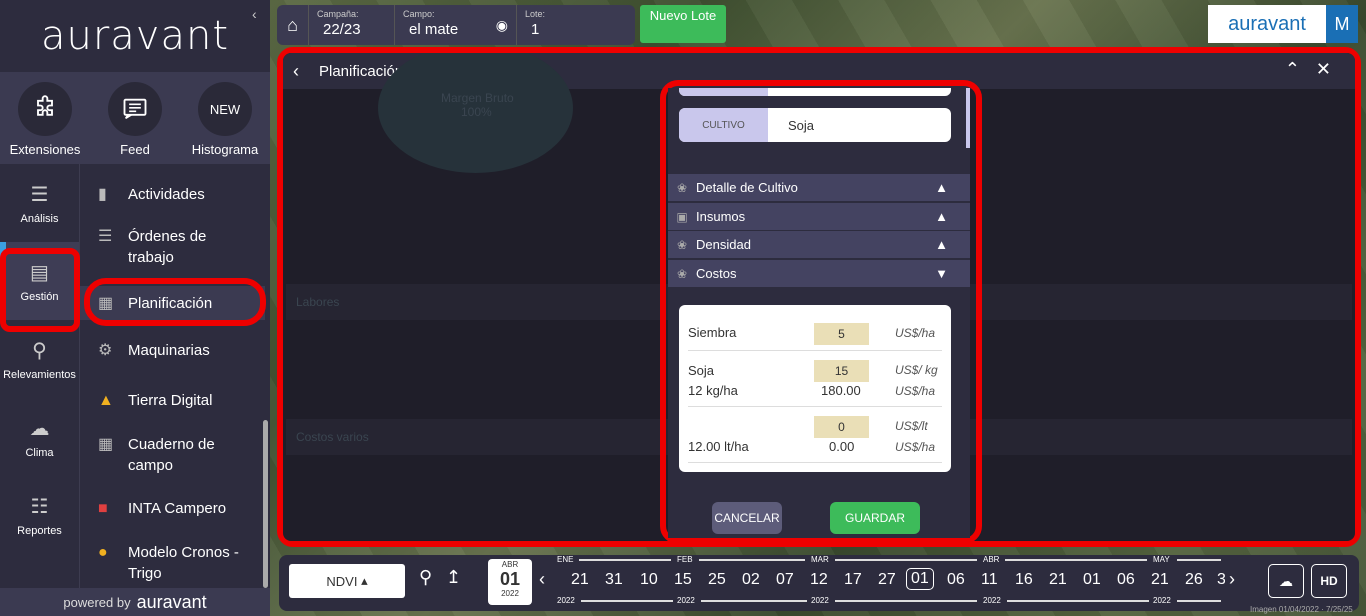 The image size is (1366, 616). Describe the element at coordinates (968, 118) in the screenshot. I see `modal-scrollbar` at that location.